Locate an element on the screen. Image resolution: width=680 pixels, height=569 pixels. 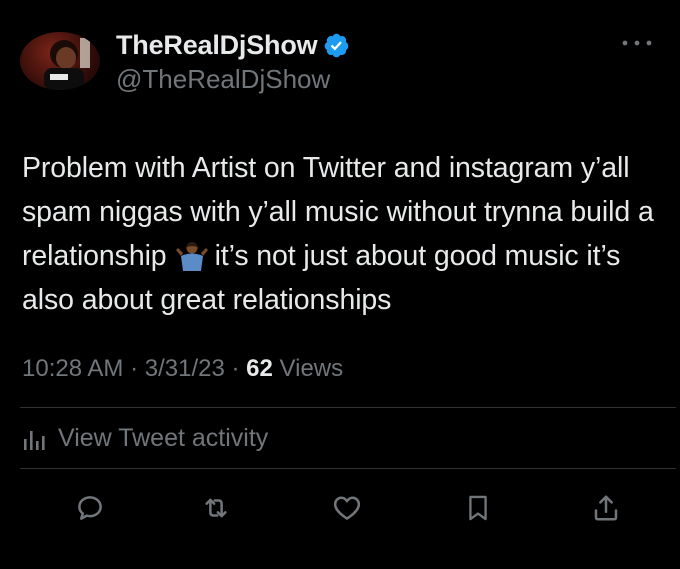
avatar is located at coordinates (60, 61).